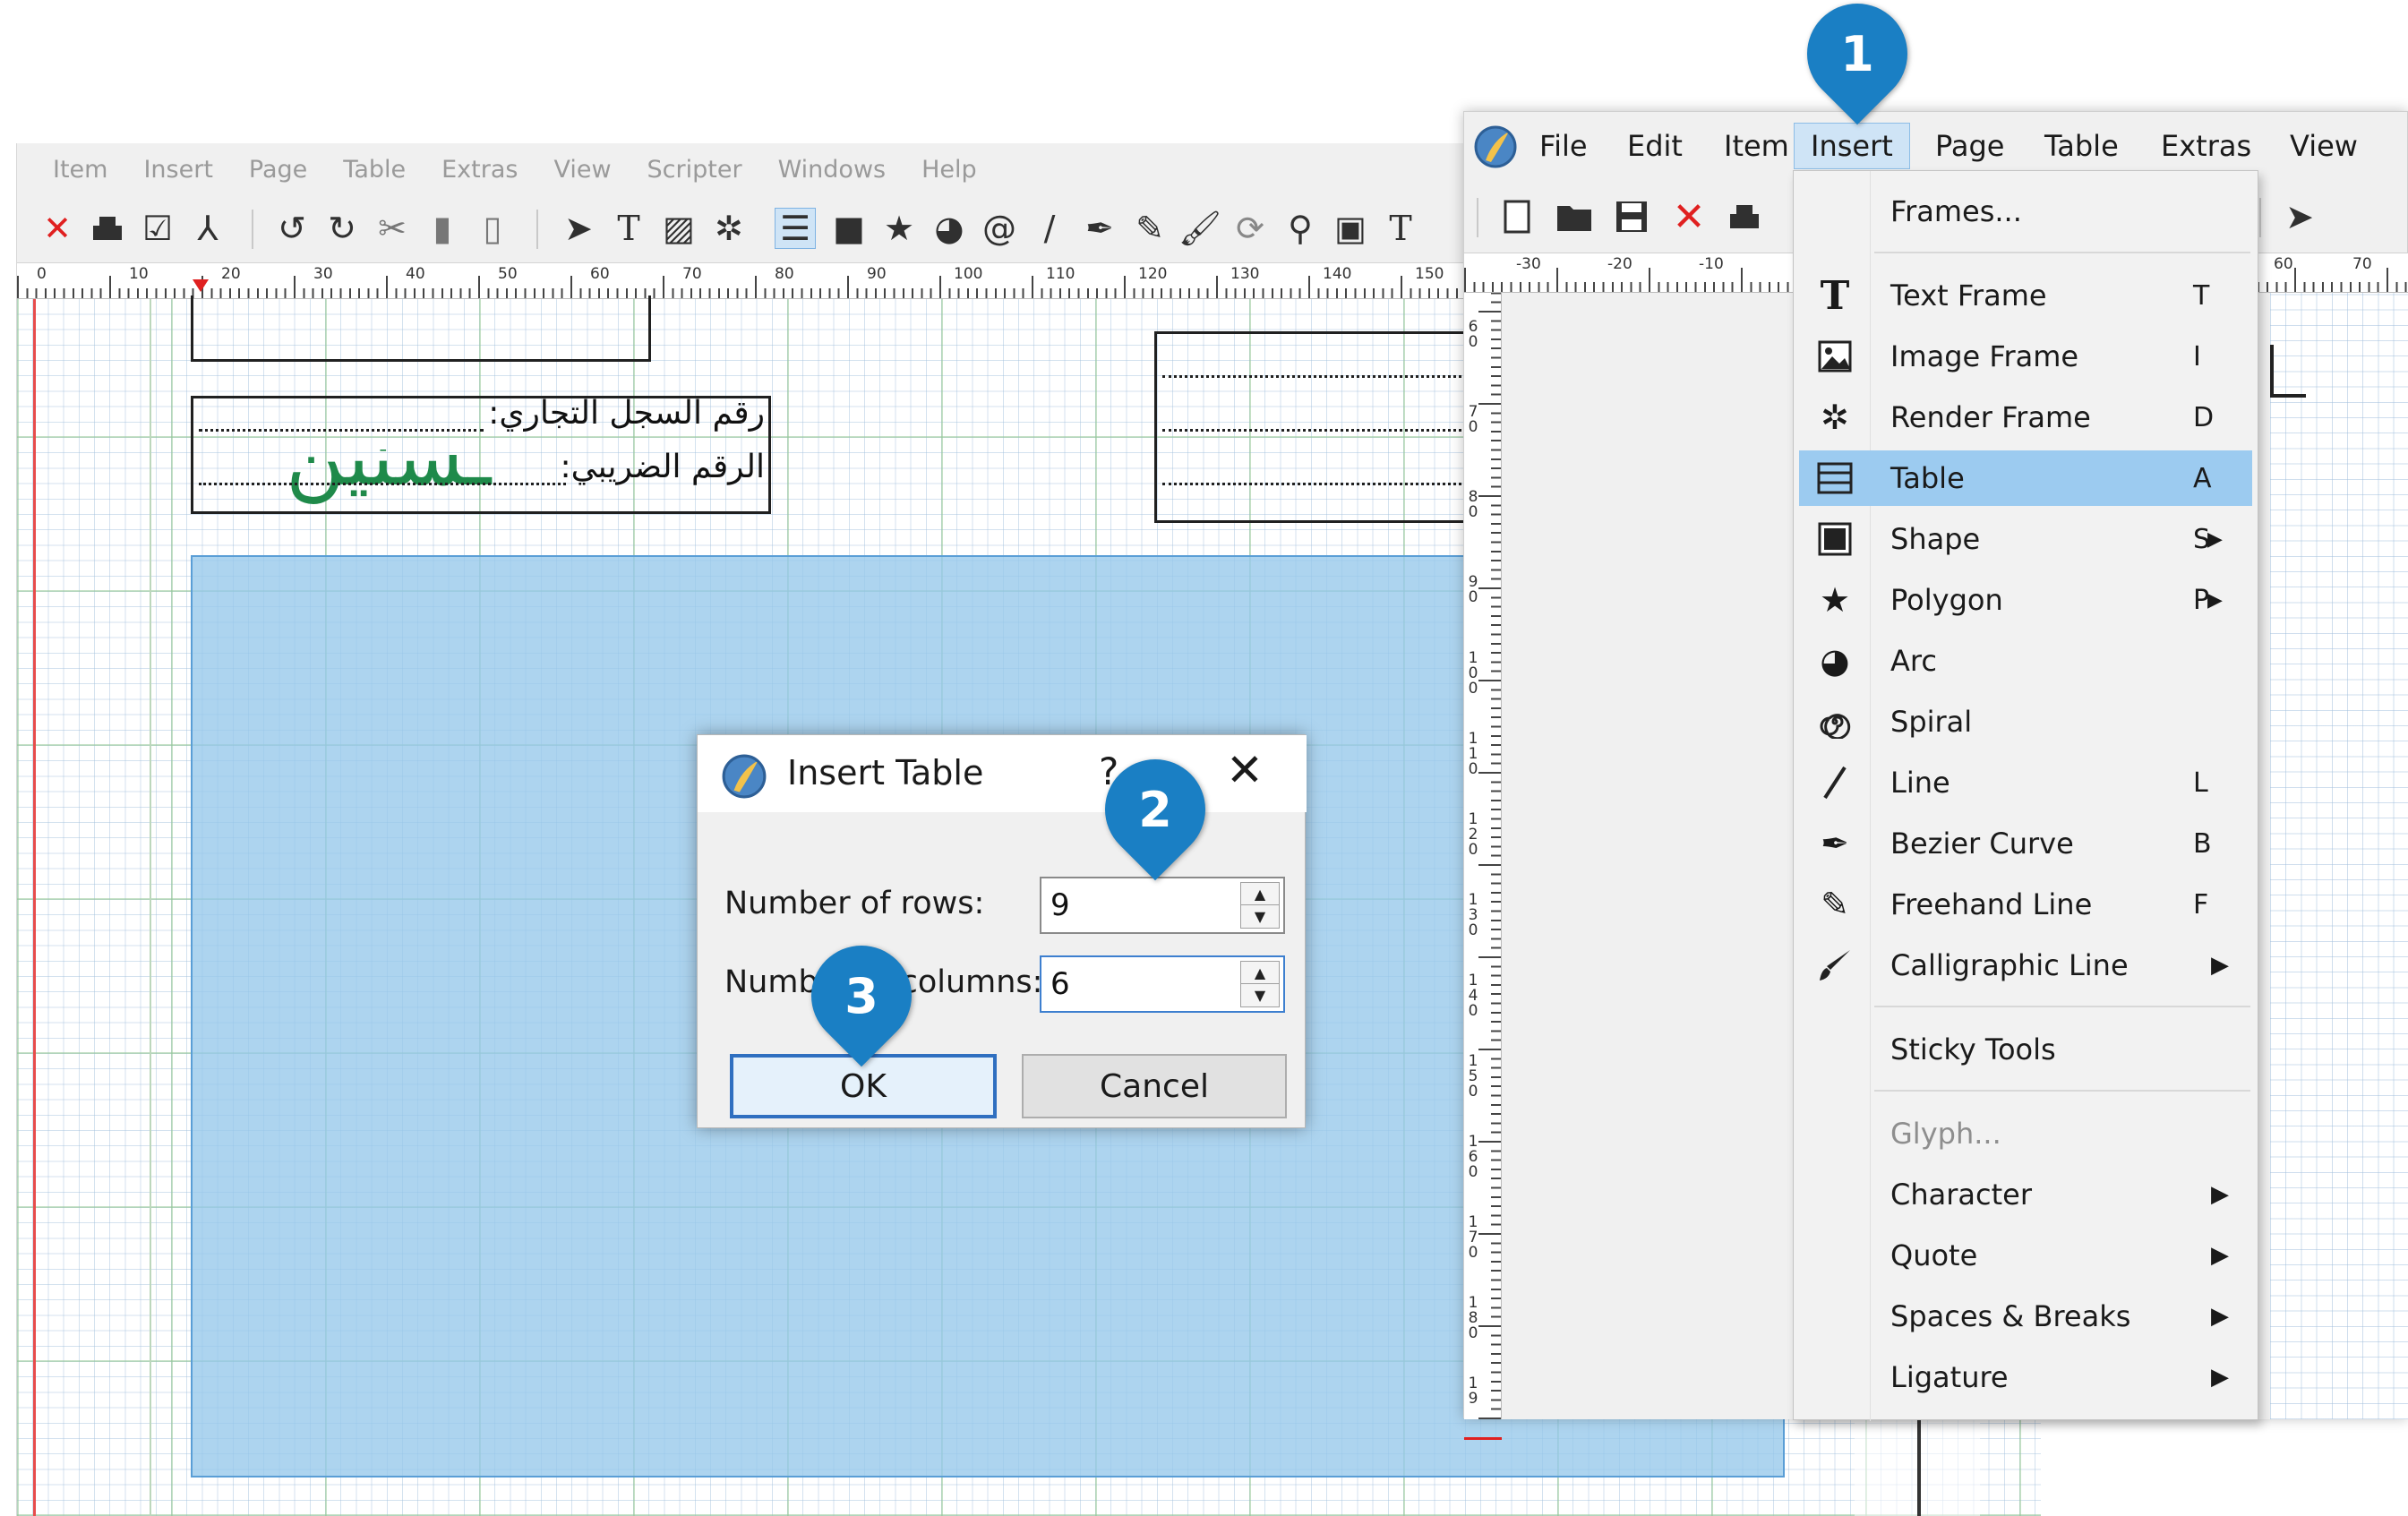  I want to click on commercial-register-label: رقم السجل التجاري:, so click(626, 413).